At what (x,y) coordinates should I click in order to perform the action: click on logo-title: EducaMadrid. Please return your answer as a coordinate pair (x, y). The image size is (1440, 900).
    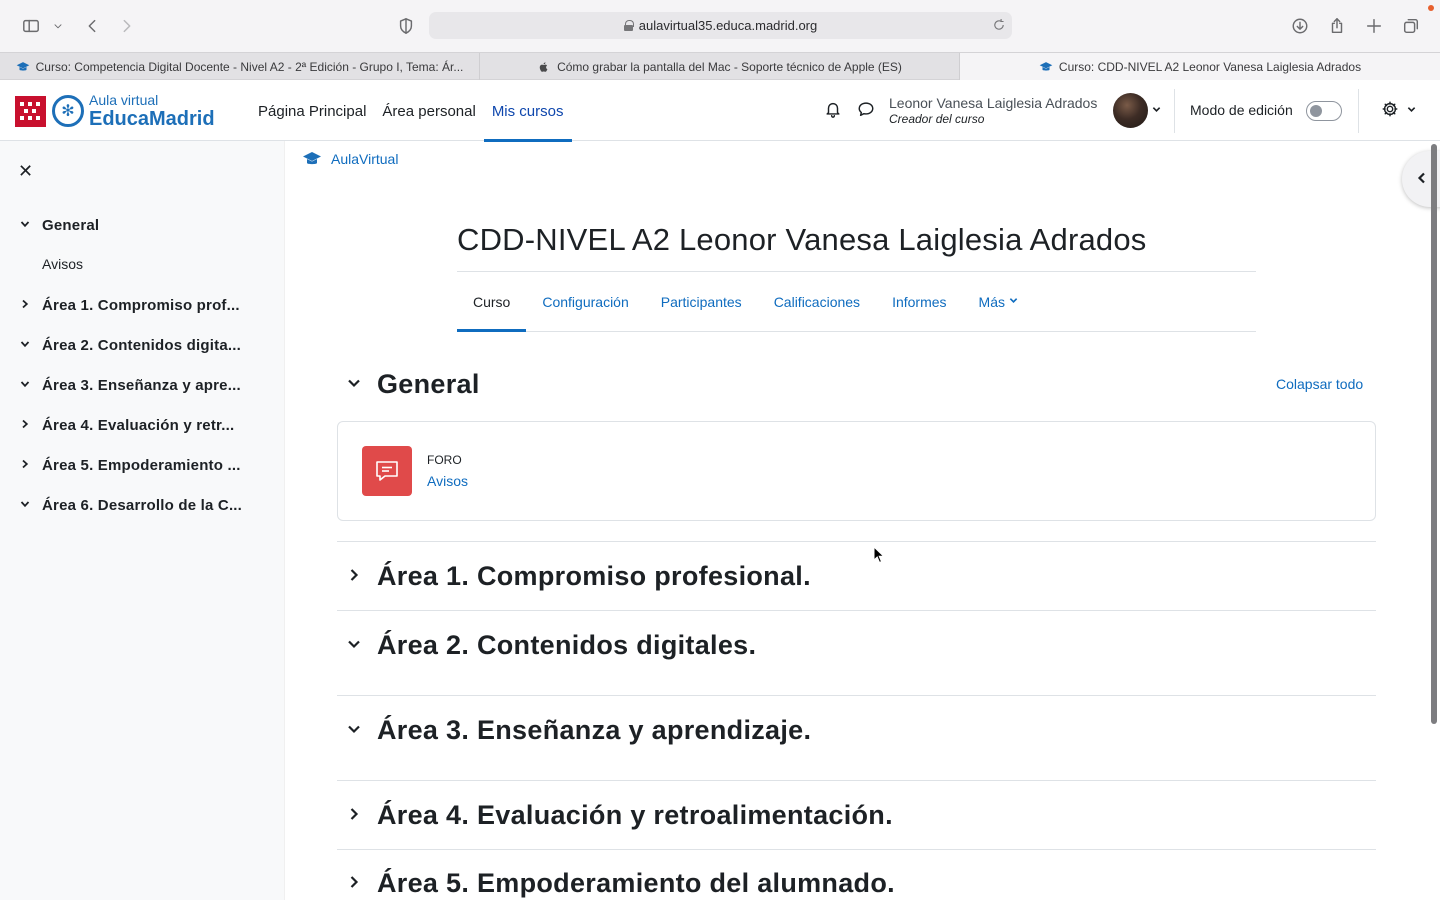
    Looking at the image, I should click on (152, 119).